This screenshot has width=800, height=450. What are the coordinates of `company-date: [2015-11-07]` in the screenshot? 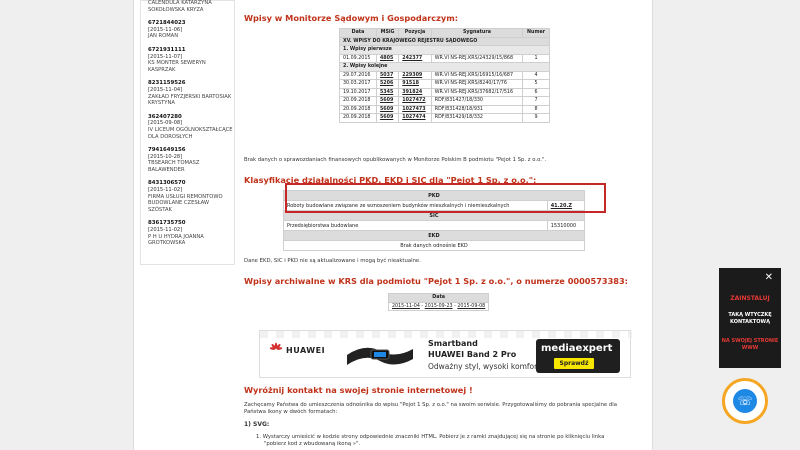 It's located at (165, 56).